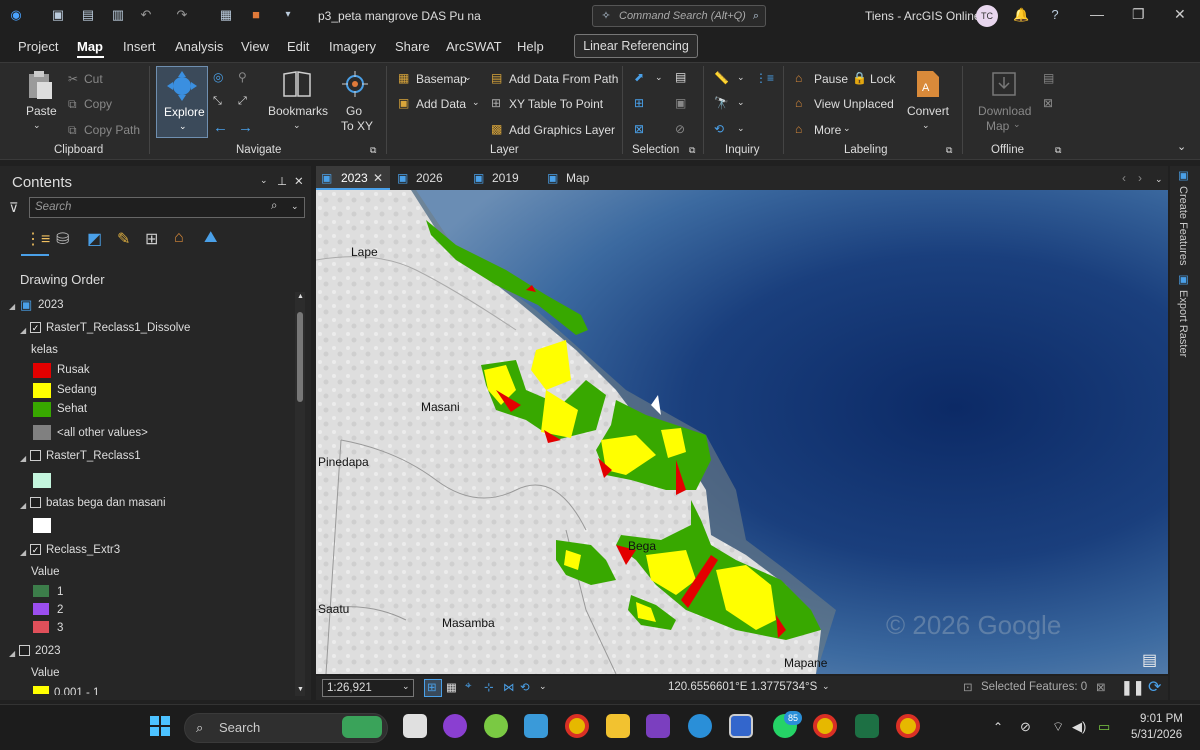  Describe the element at coordinates (987, 16) in the screenshot. I see `avatar: TC` at that location.